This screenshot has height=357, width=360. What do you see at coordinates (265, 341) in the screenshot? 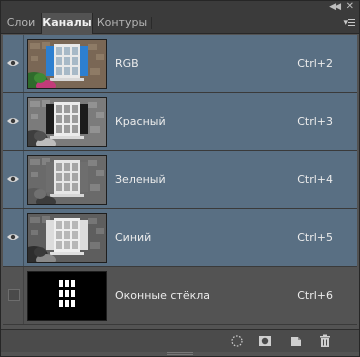
I see `save-selection-icon` at bounding box center [265, 341].